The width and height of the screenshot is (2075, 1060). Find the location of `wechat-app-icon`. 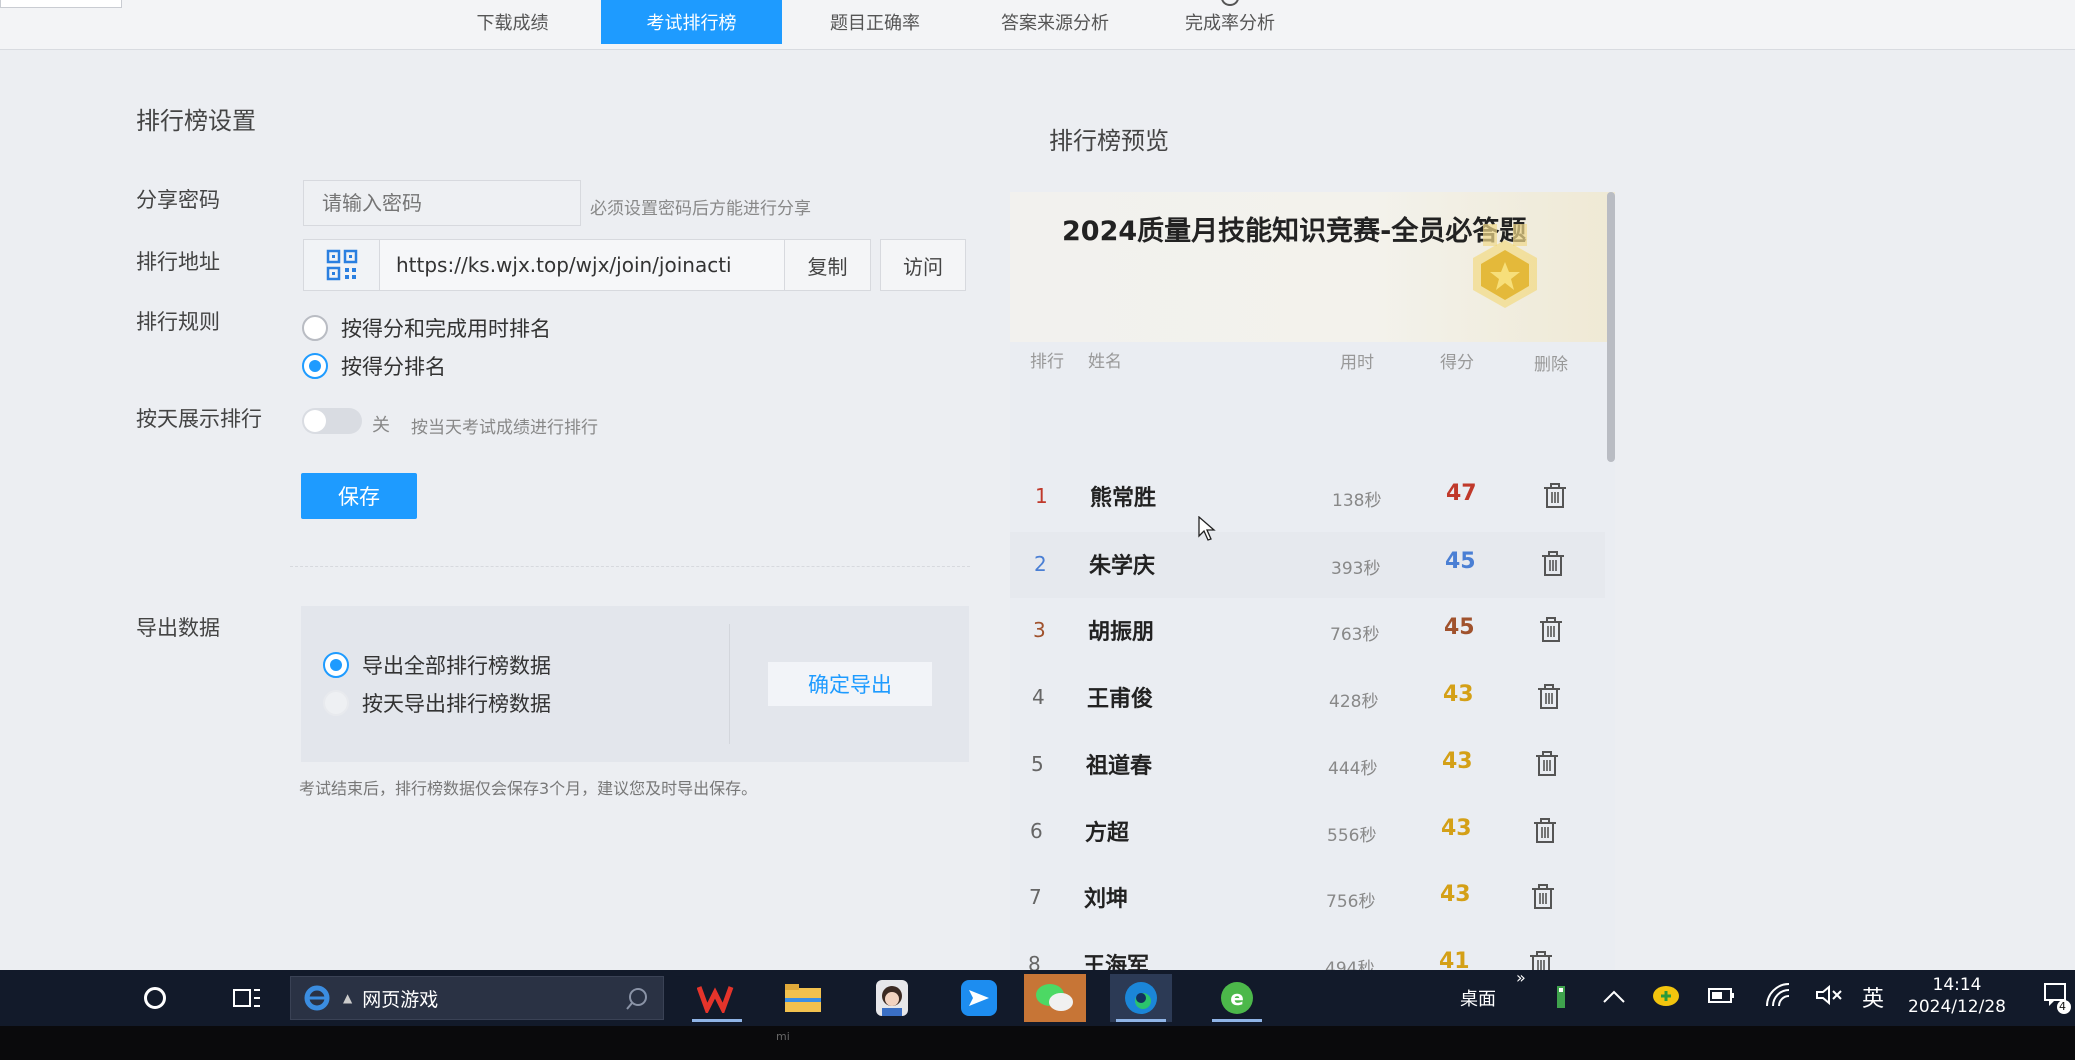

wechat-app-icon is located at coordinates (1055, 998).